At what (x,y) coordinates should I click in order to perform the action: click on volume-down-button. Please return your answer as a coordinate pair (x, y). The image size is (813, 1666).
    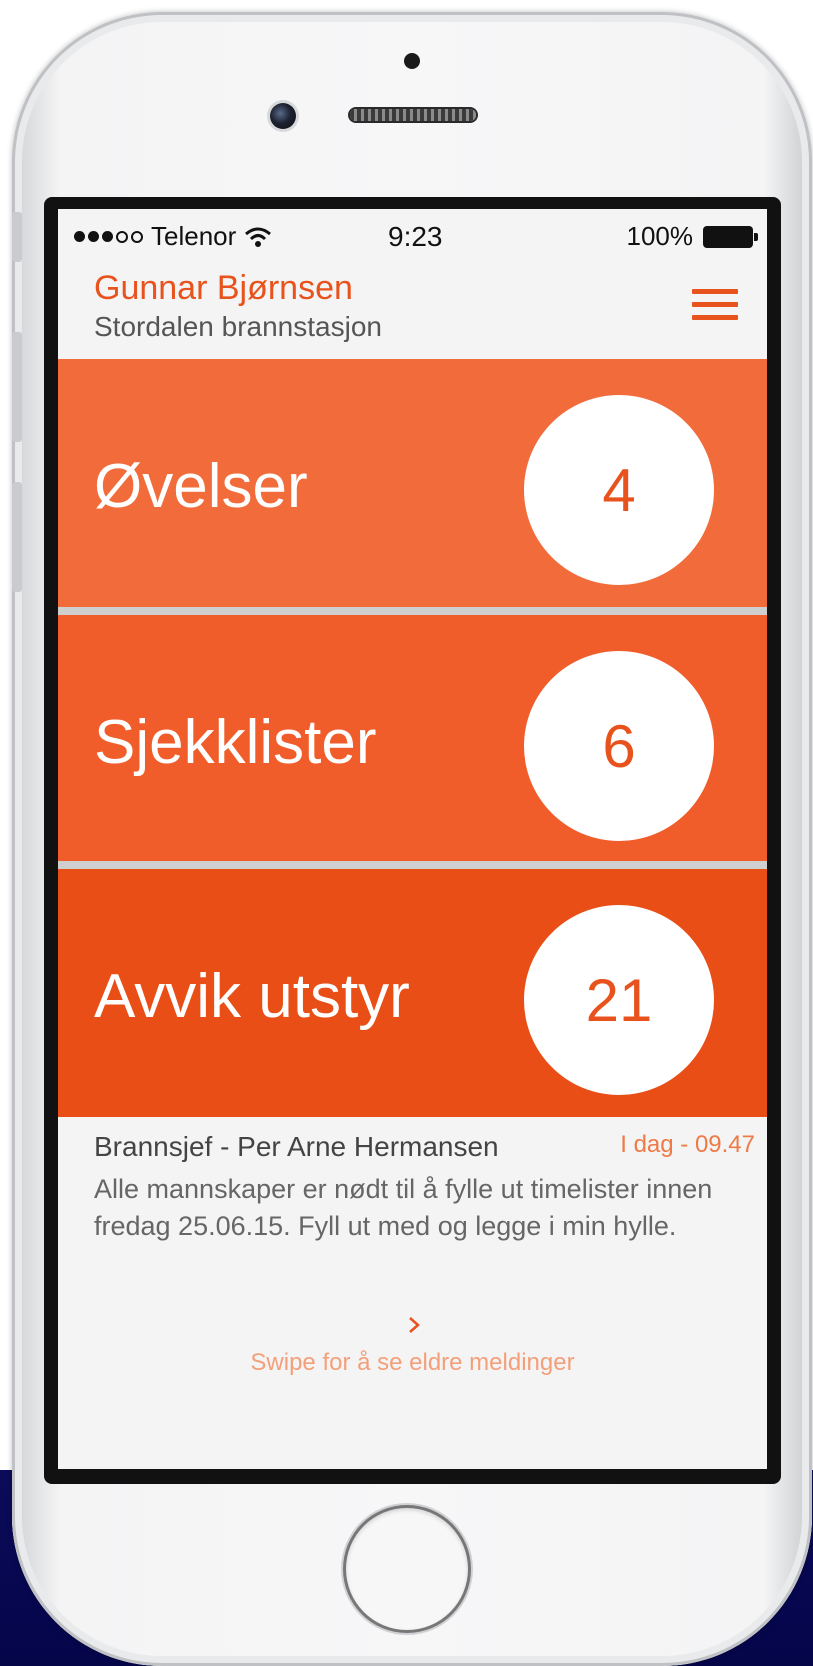
    Looking at the image, I should click on (17, 537).